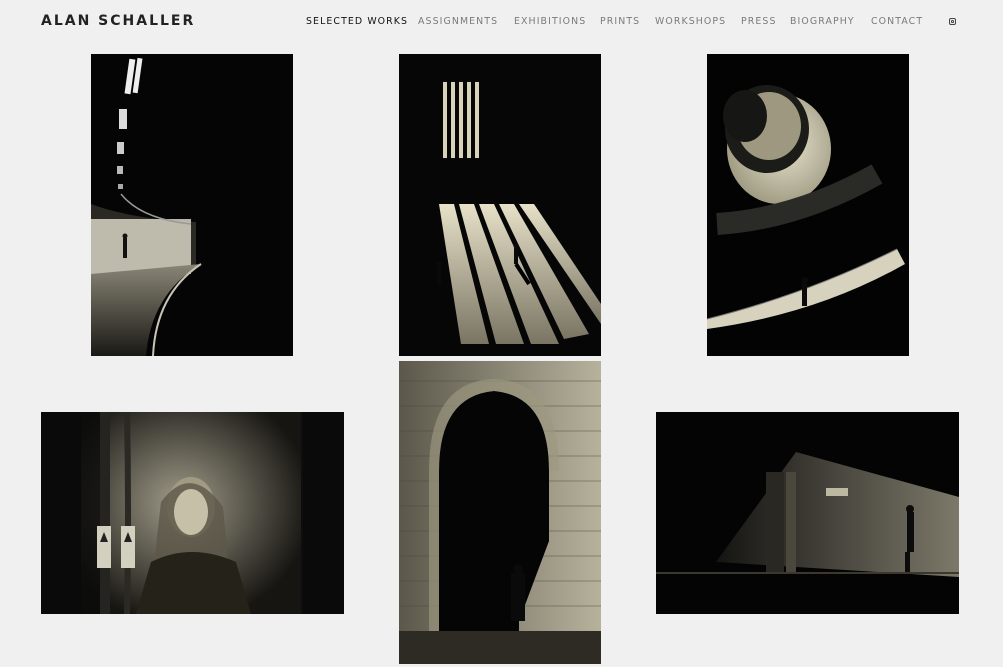 The height and width of the screenshot is (667, 1003). I want to click on nav-selected-works: SELECTED WORKS, so click(357, 22).